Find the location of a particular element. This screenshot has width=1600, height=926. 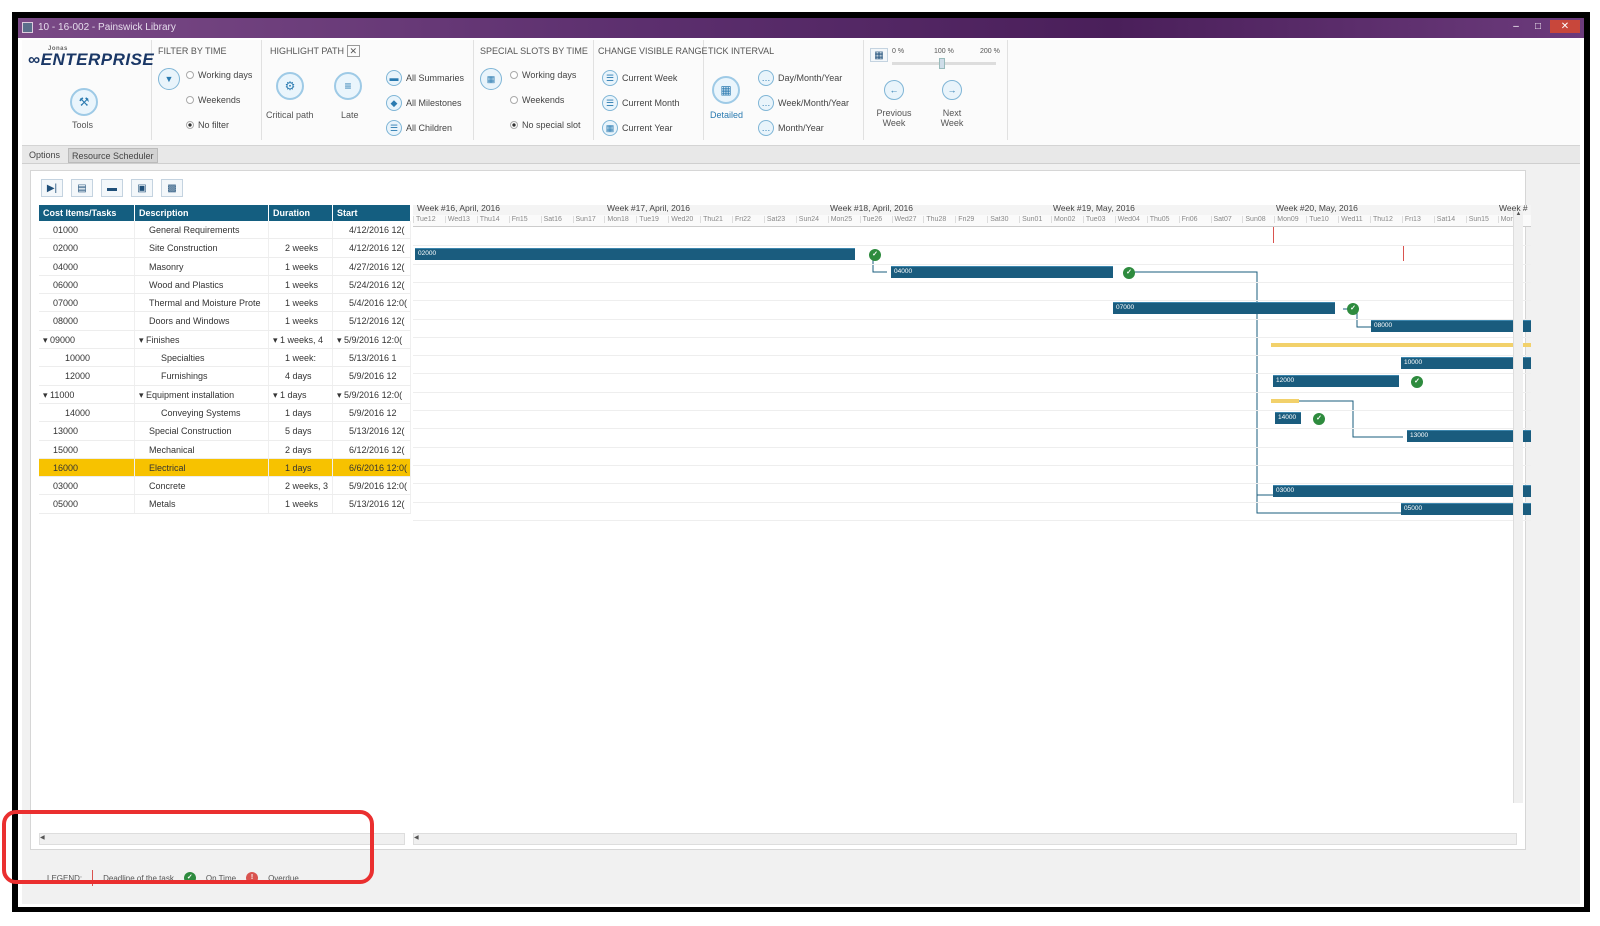

column-header-description: Description is located at coordinates (202, 213).